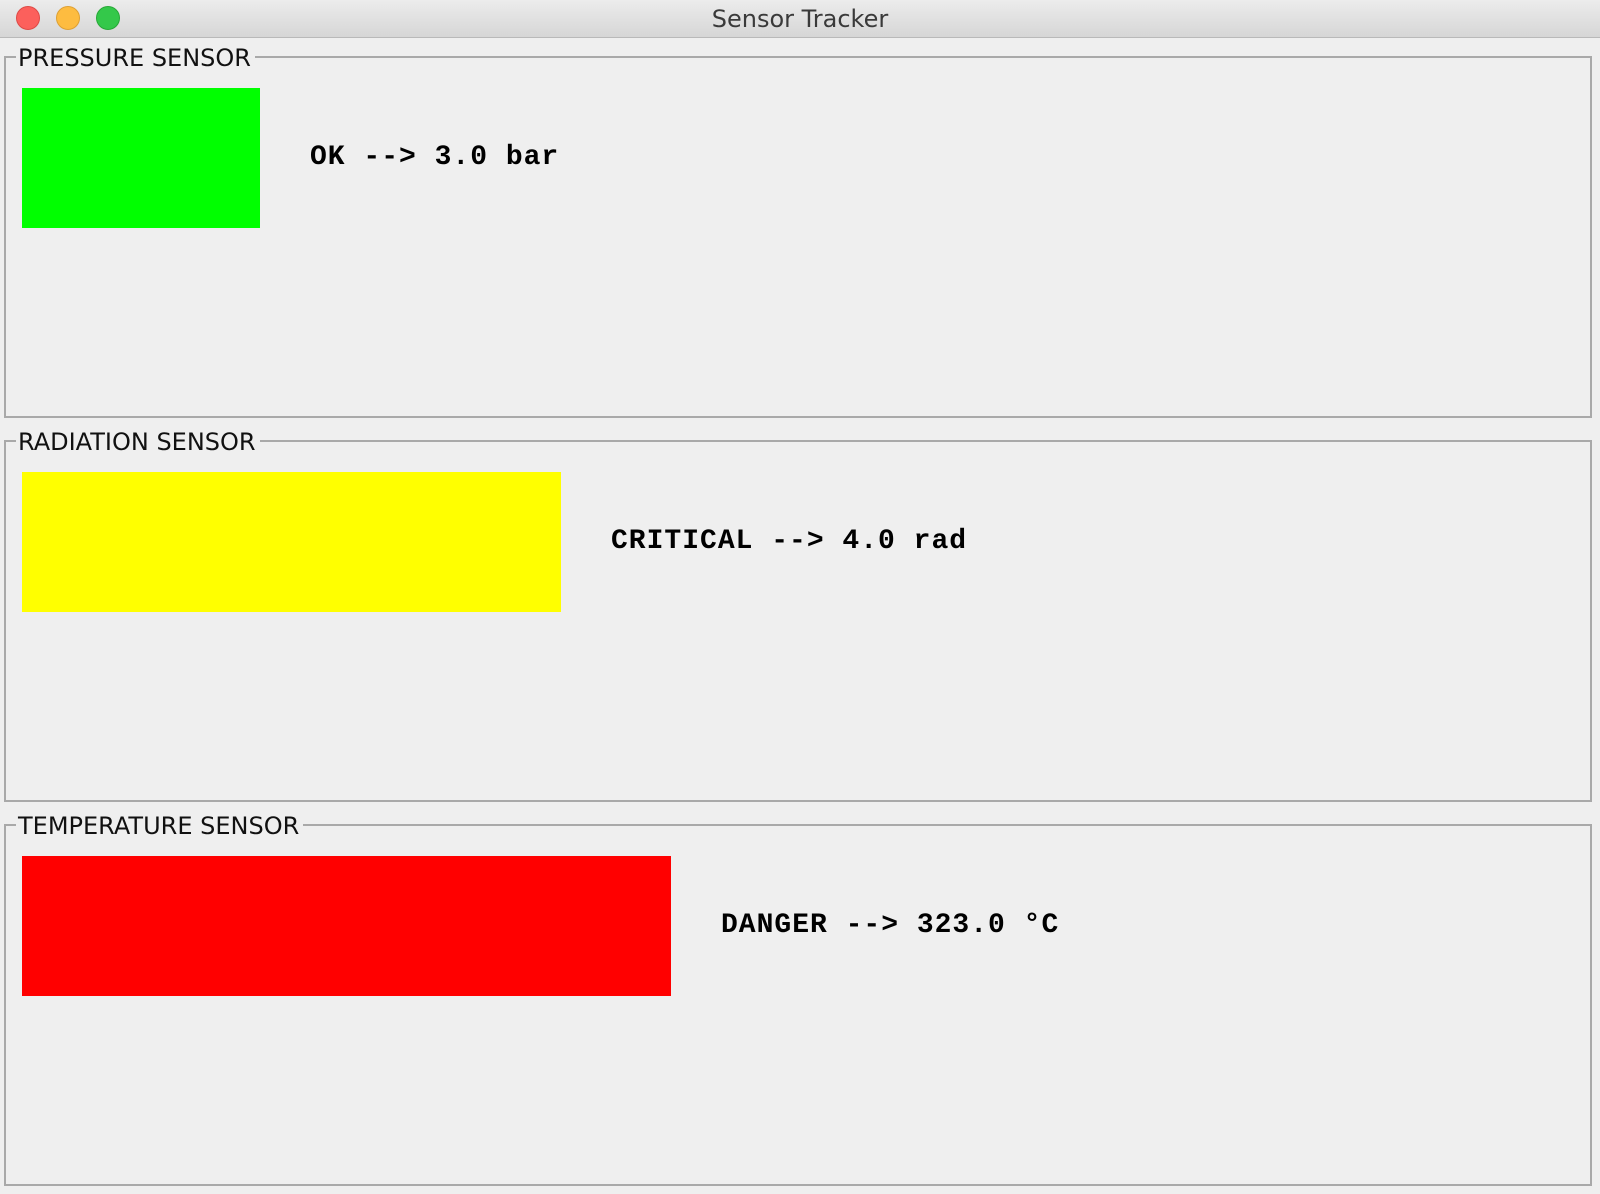  What do you see at coordinates (160, 826) in the screenshot?
I see `panel-title: TEMPERATURE SENSOR` at bounding box center [160, 826].